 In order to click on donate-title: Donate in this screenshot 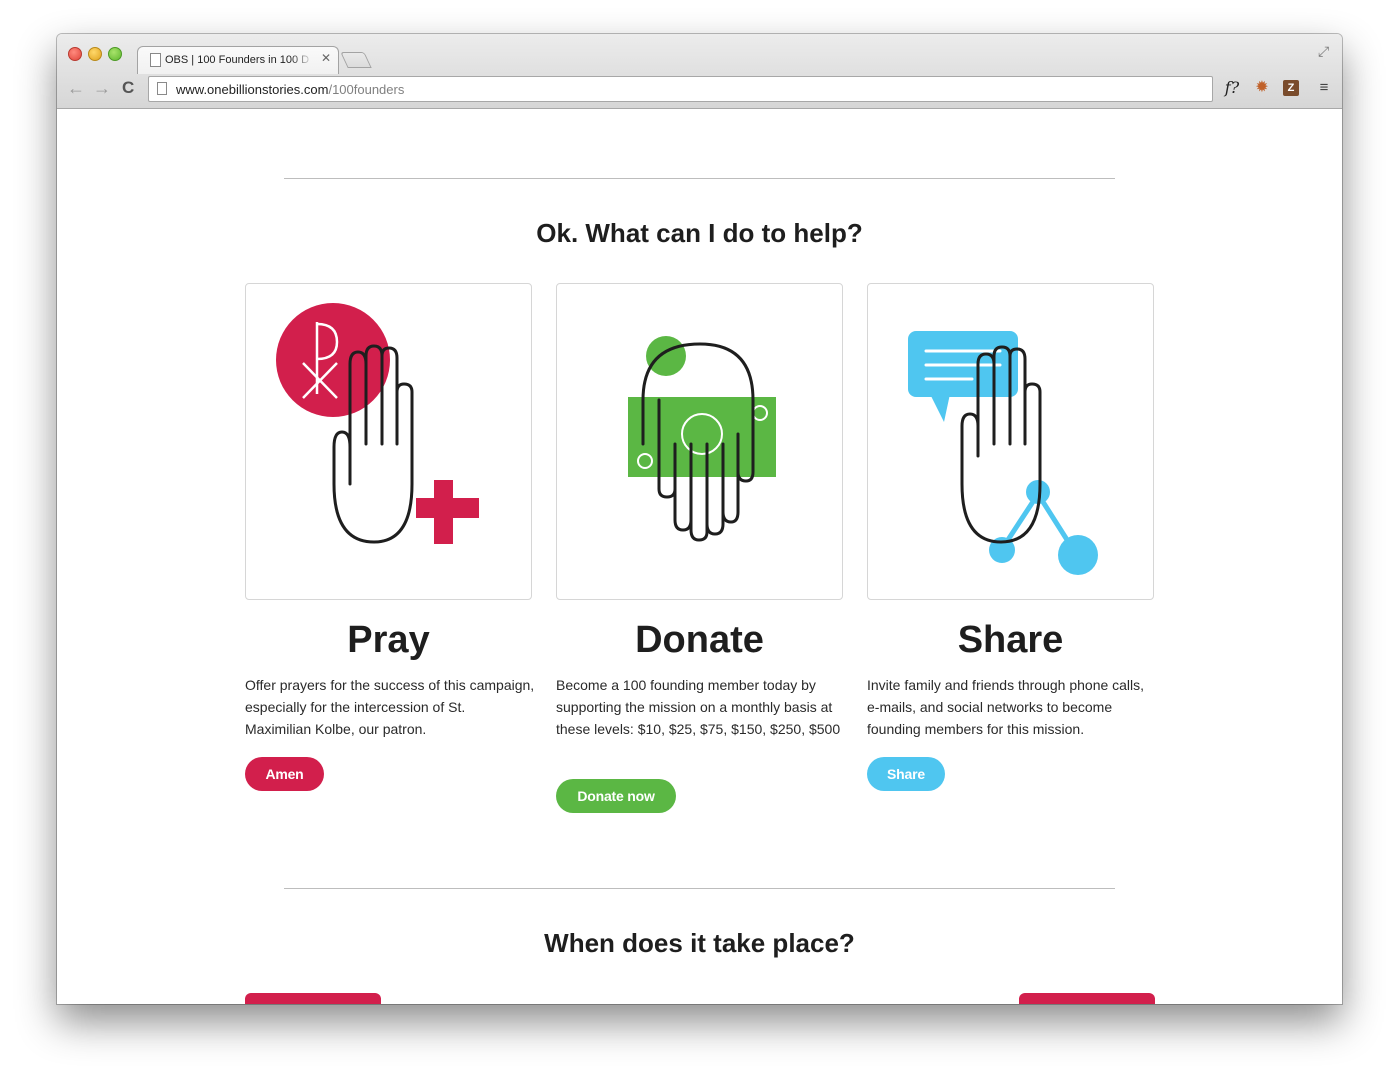, I will do `click(699, 640)`.